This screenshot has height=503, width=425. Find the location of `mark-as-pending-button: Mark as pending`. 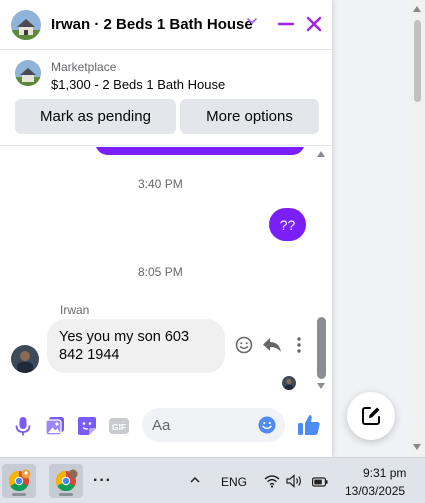

mark-as-pending-button: Mark as pending is located at coordinates (95, 116).